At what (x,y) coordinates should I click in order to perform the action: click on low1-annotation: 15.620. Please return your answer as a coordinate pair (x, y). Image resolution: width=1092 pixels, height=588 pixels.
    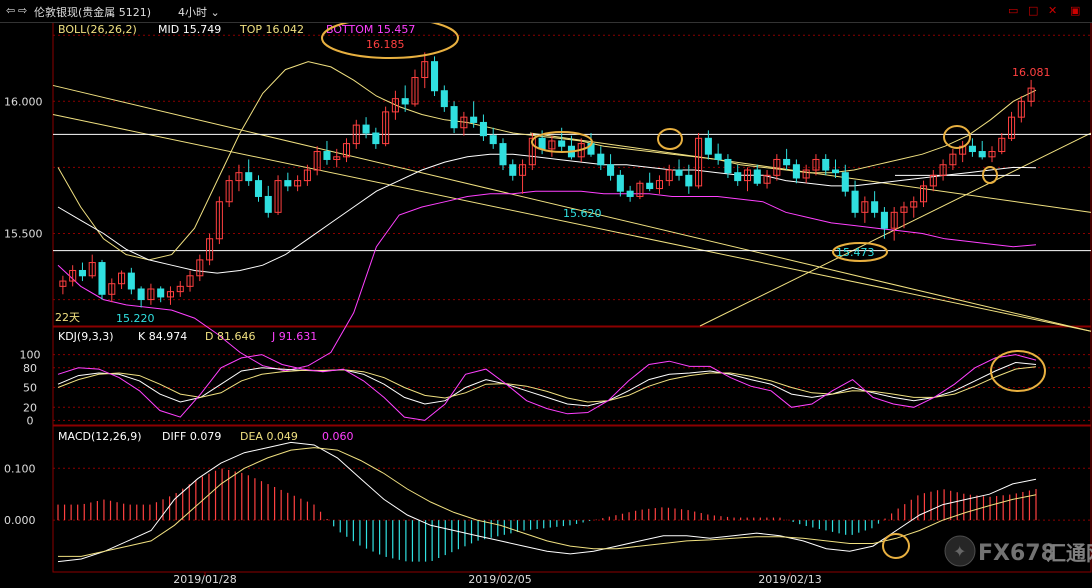
    Looking at the image, I should click on (582, 213).